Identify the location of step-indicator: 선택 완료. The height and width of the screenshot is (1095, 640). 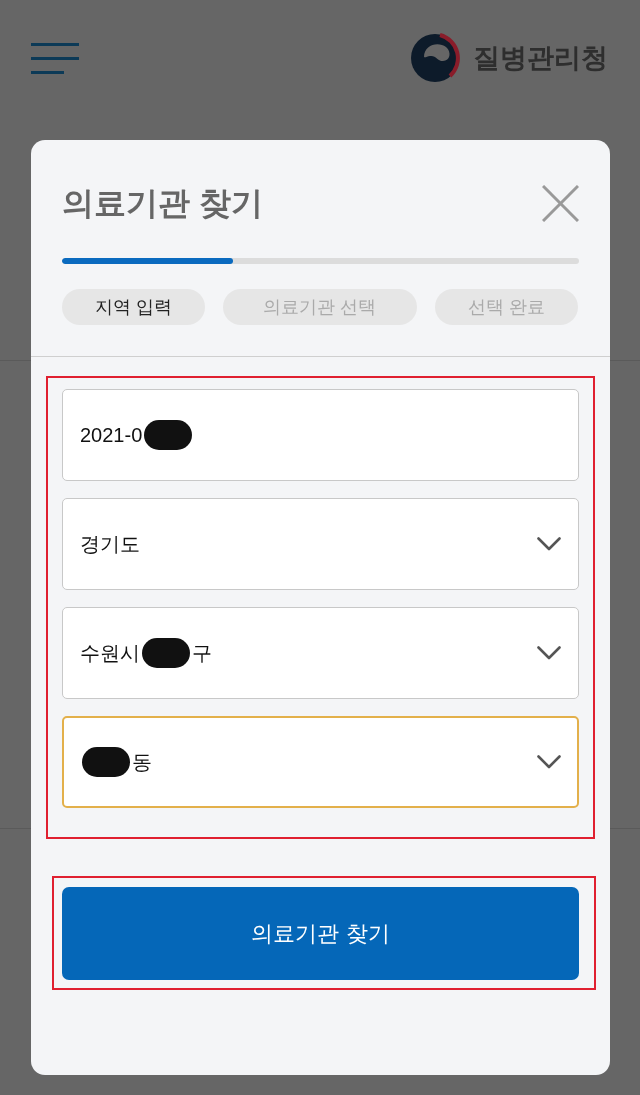
(506, 307).